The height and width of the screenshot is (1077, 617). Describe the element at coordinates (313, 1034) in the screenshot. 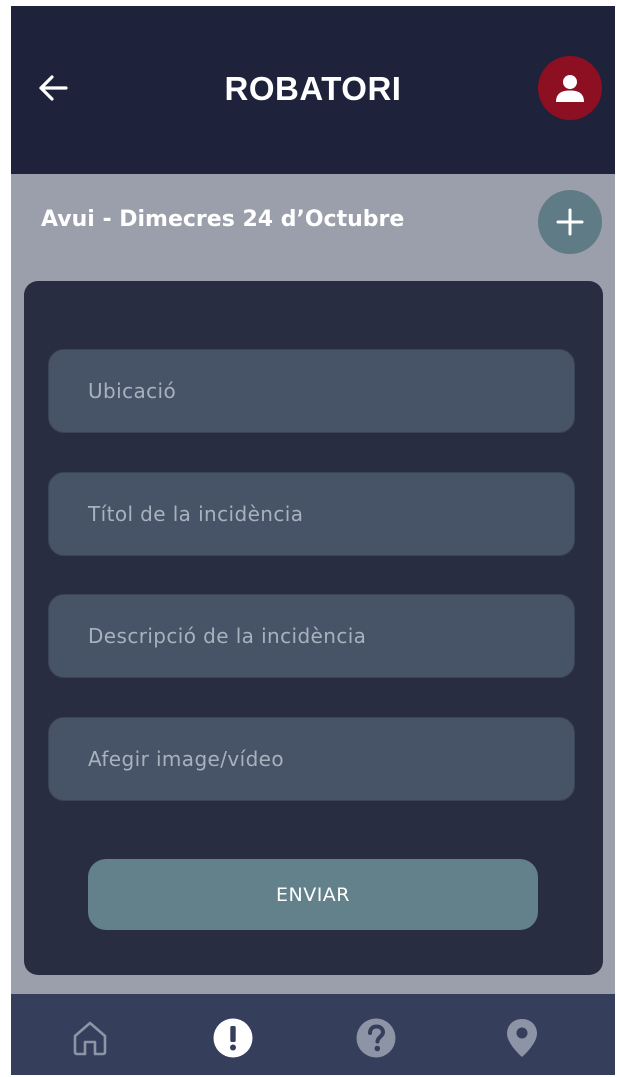

I see `bottom-nav` at that location.